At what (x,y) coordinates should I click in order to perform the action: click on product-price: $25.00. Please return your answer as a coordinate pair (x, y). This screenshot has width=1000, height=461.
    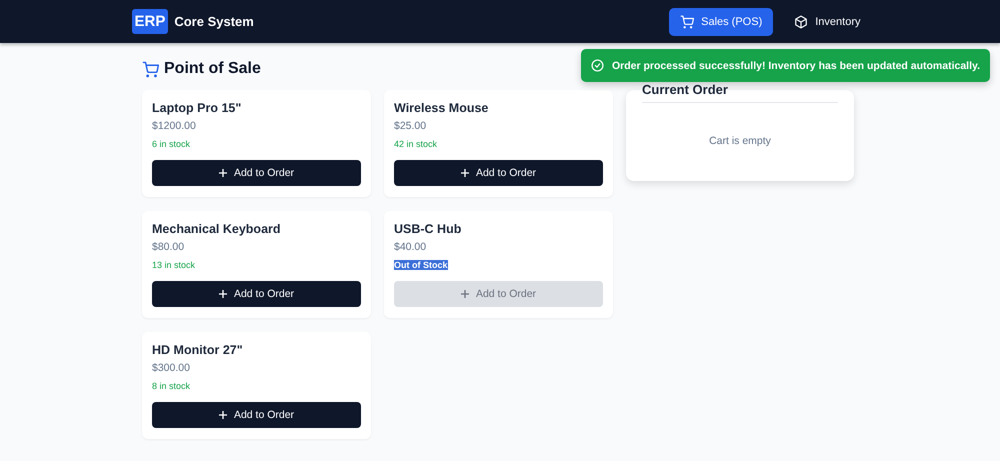
    Looking at the image, I should click on (411, 126).